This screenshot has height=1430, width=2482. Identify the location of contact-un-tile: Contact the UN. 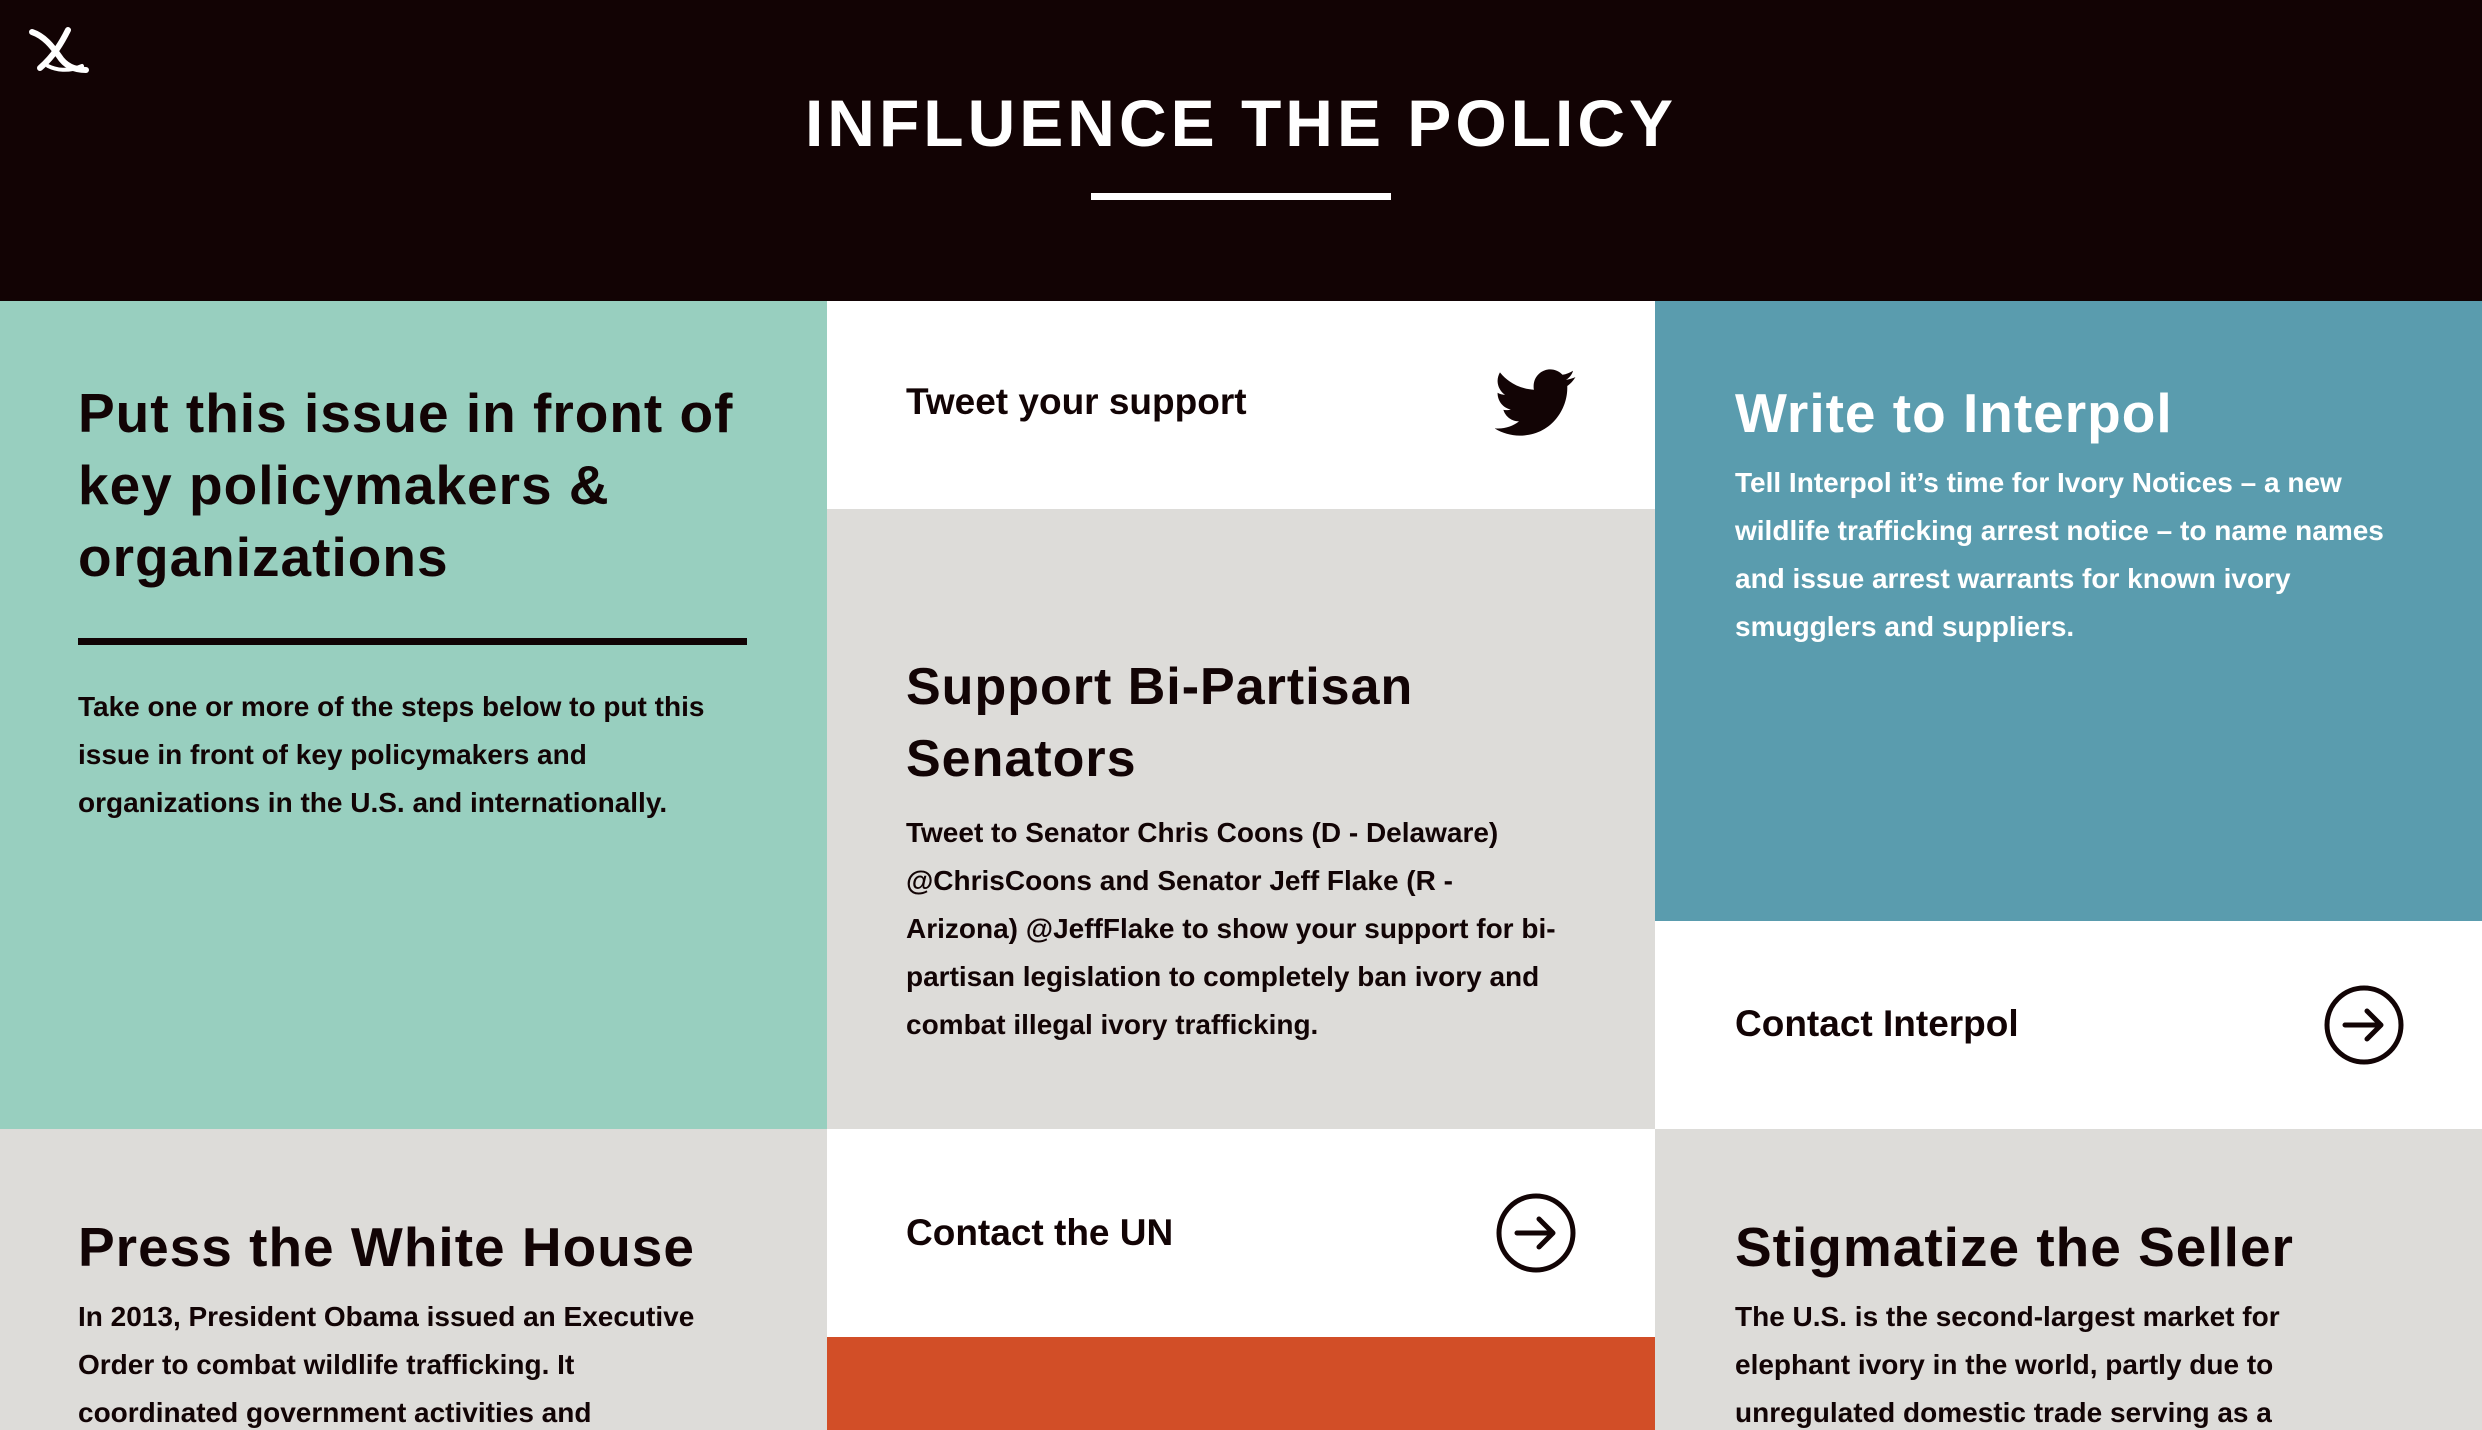
(1241, 1233).